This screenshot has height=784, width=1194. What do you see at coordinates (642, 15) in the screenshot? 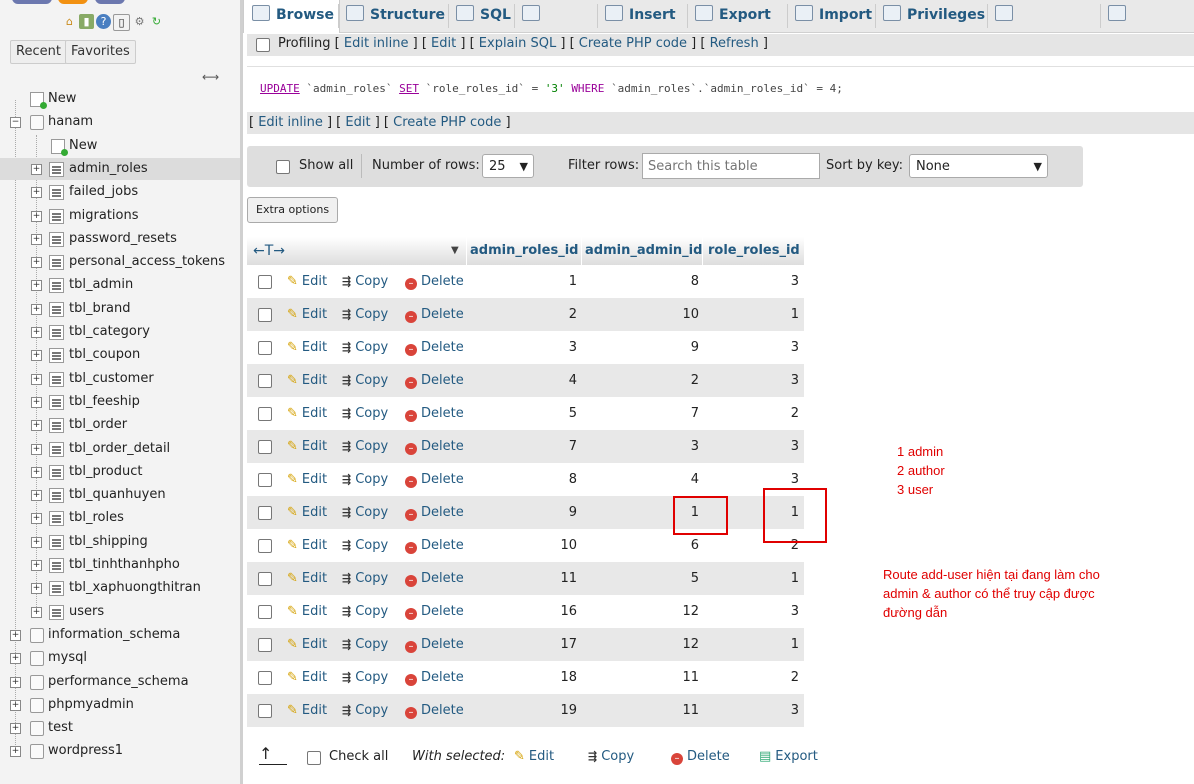
I see `tab-insert: Insert` at bounding box center [642, 15].